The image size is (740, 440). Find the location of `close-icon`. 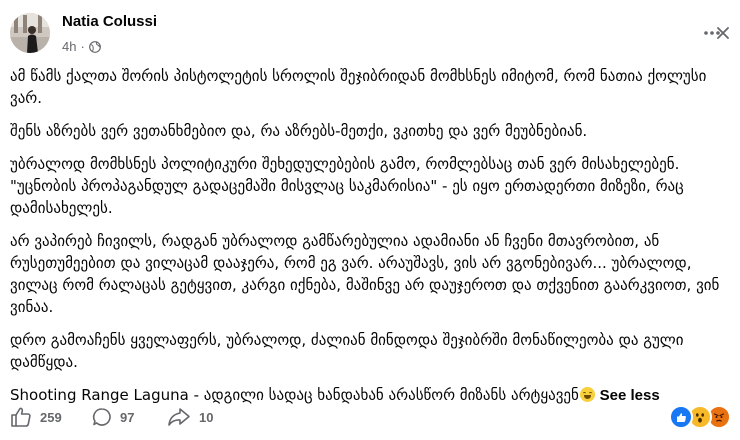

close-icon is located at coordinates (723, 33).